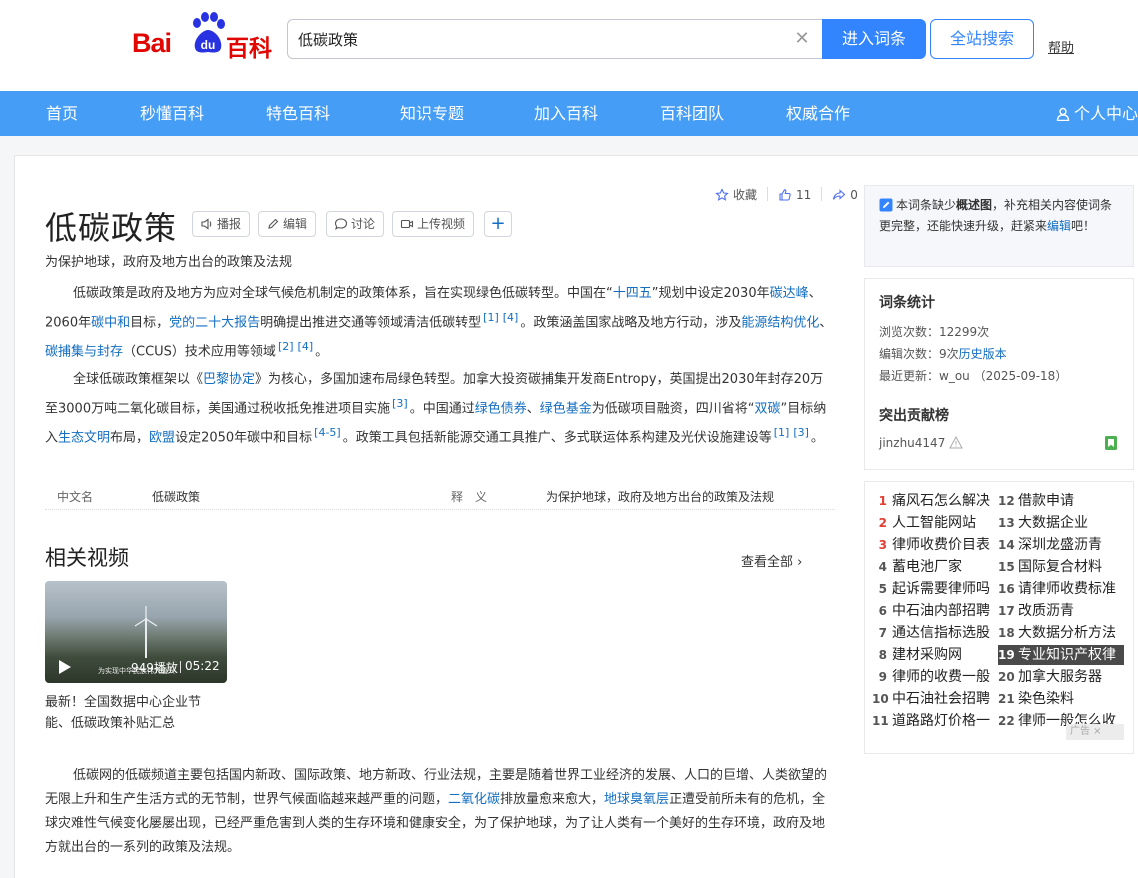 Image resolution: width=1138 pixels, height=878 pixels. What do you see at coordinates (566, 113) in the screenshot?
I see `nav-join: 加入百科` at bounding box center [566, 113].